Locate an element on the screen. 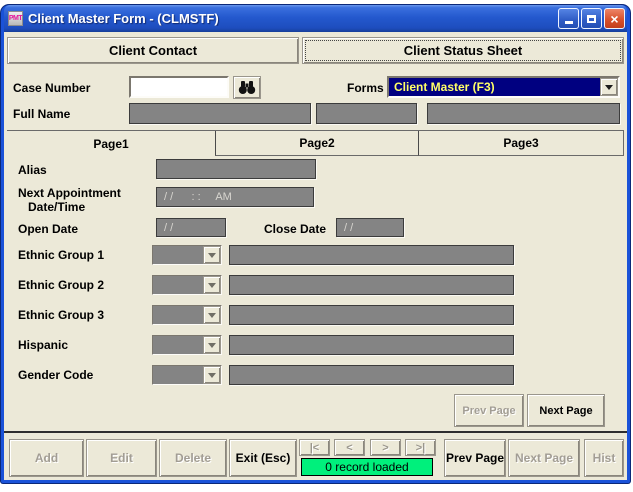 This screenshot has width=633, height=492. hispanic-description-field is located at coordinates (371, 345).